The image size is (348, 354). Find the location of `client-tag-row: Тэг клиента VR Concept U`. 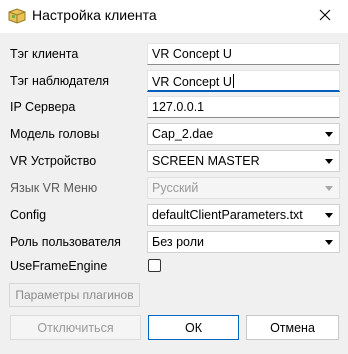

client-tag-row: Тэг клиента VR Concept U is located at coordinates (174, 54).